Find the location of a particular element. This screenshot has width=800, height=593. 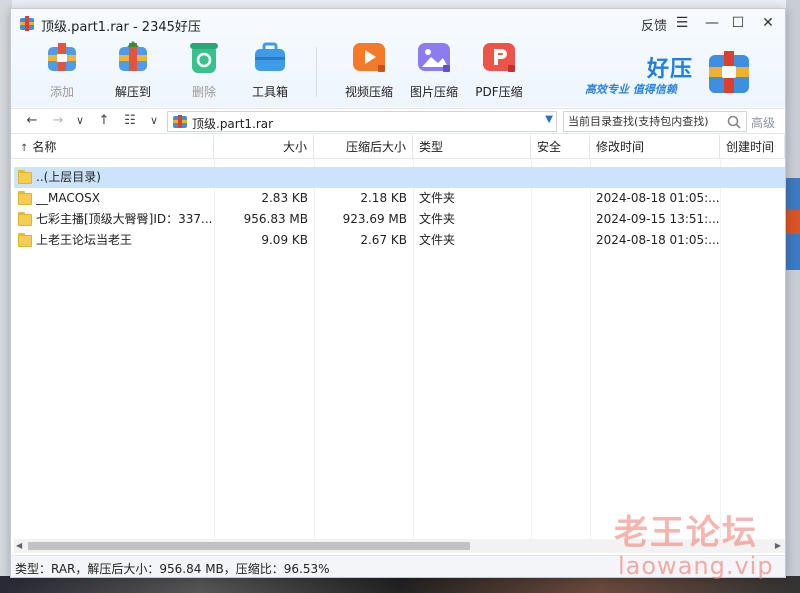

column-modified-header: 修改时间 is located at coordinates (655, 147).